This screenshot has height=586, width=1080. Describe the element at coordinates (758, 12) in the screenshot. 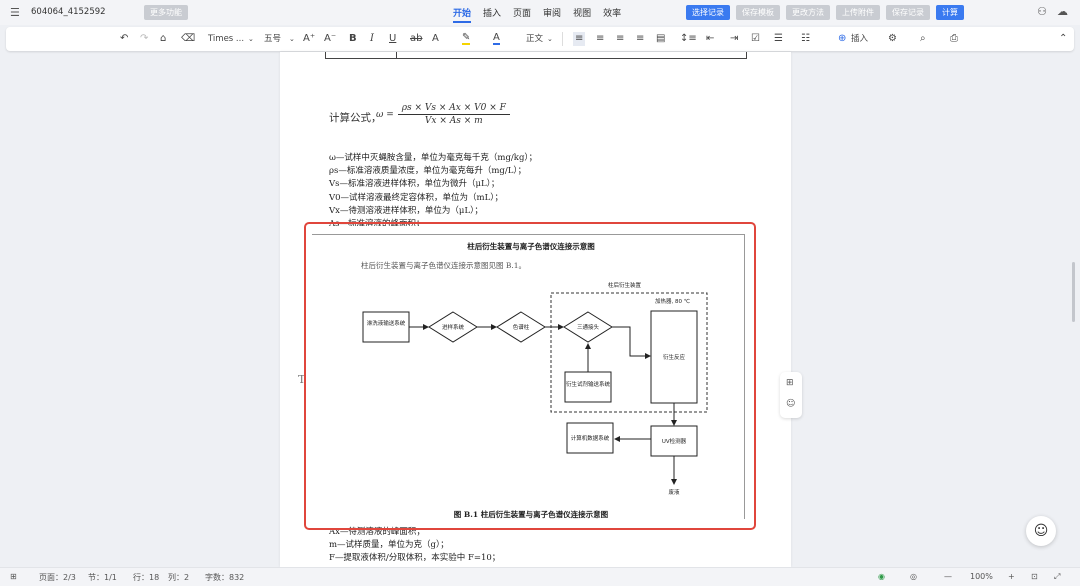

I see `save-template-button: 保存模板` at that location.